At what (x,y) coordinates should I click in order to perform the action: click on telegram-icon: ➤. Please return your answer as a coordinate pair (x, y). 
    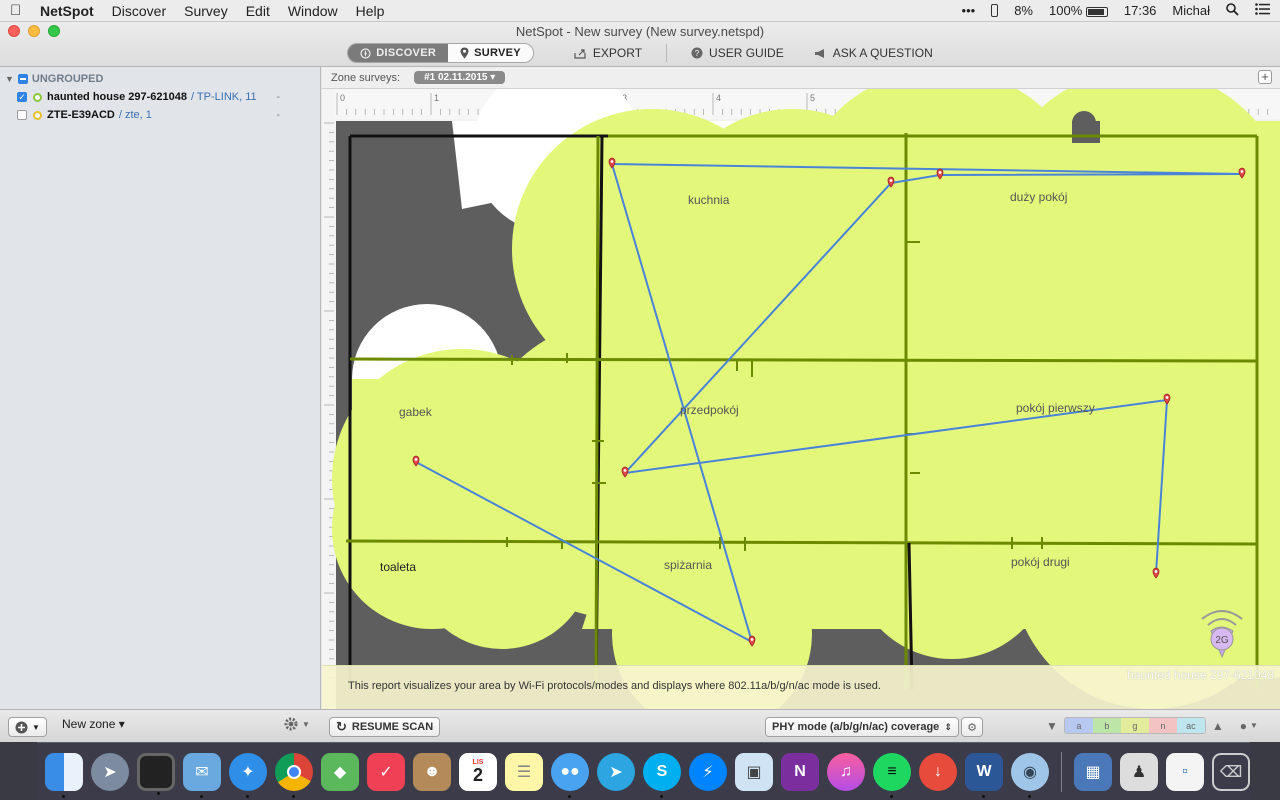
    Looking at the image, I should click on (616, 771).